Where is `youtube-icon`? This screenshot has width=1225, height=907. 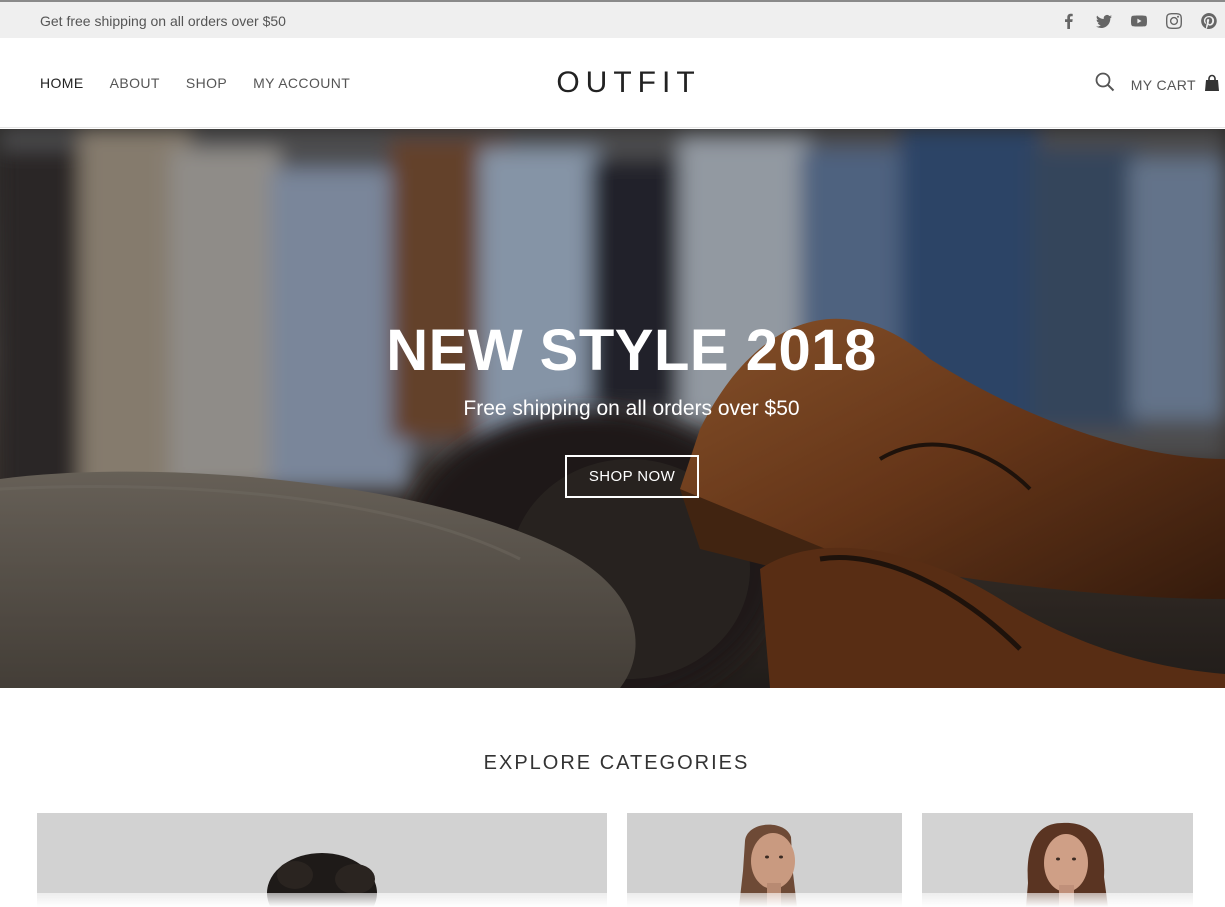
youtube-icon is located at coordinates (1139, 21).